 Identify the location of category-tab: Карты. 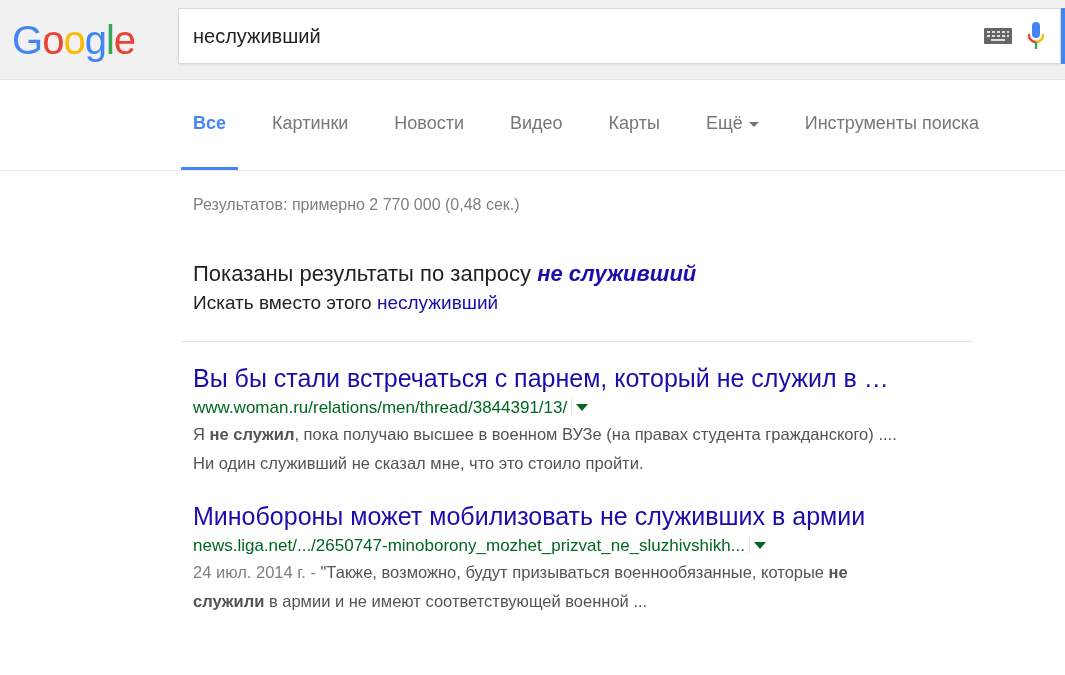
(634, 125).